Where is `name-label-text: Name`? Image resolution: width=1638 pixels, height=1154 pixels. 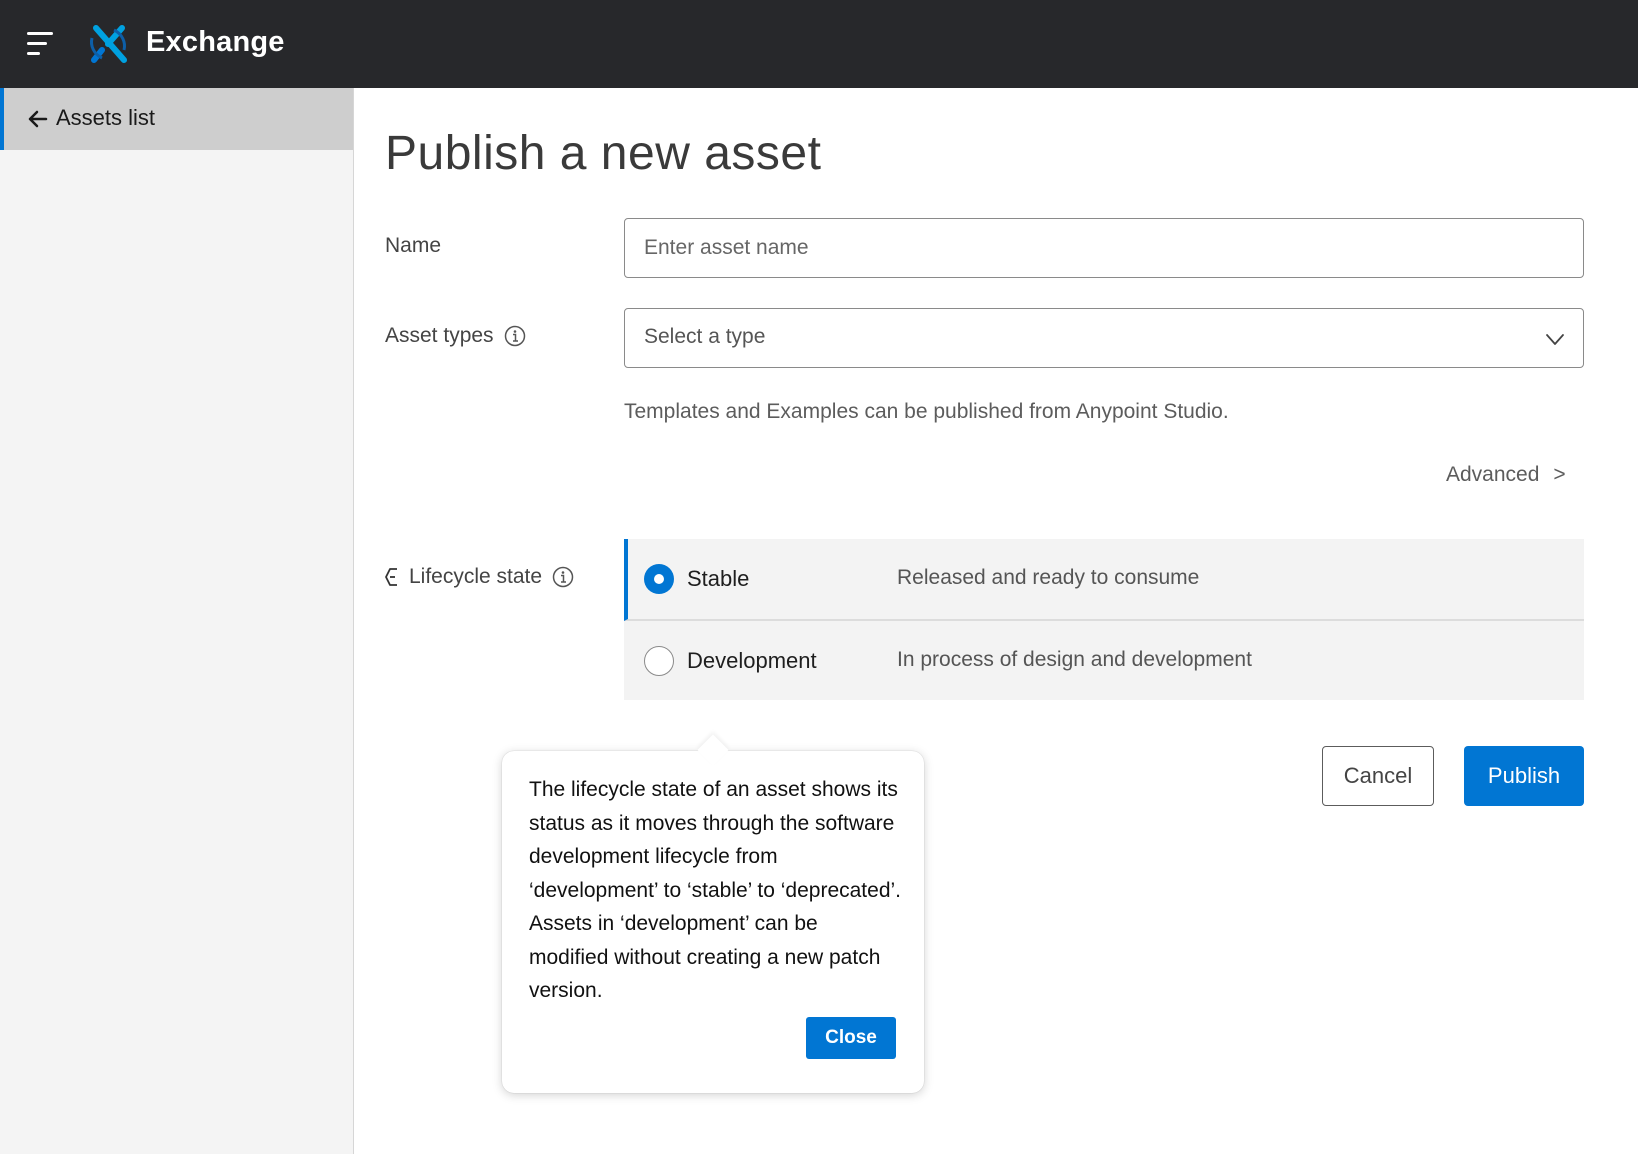 name-label-text: Name is located at coordinates (413, 245).